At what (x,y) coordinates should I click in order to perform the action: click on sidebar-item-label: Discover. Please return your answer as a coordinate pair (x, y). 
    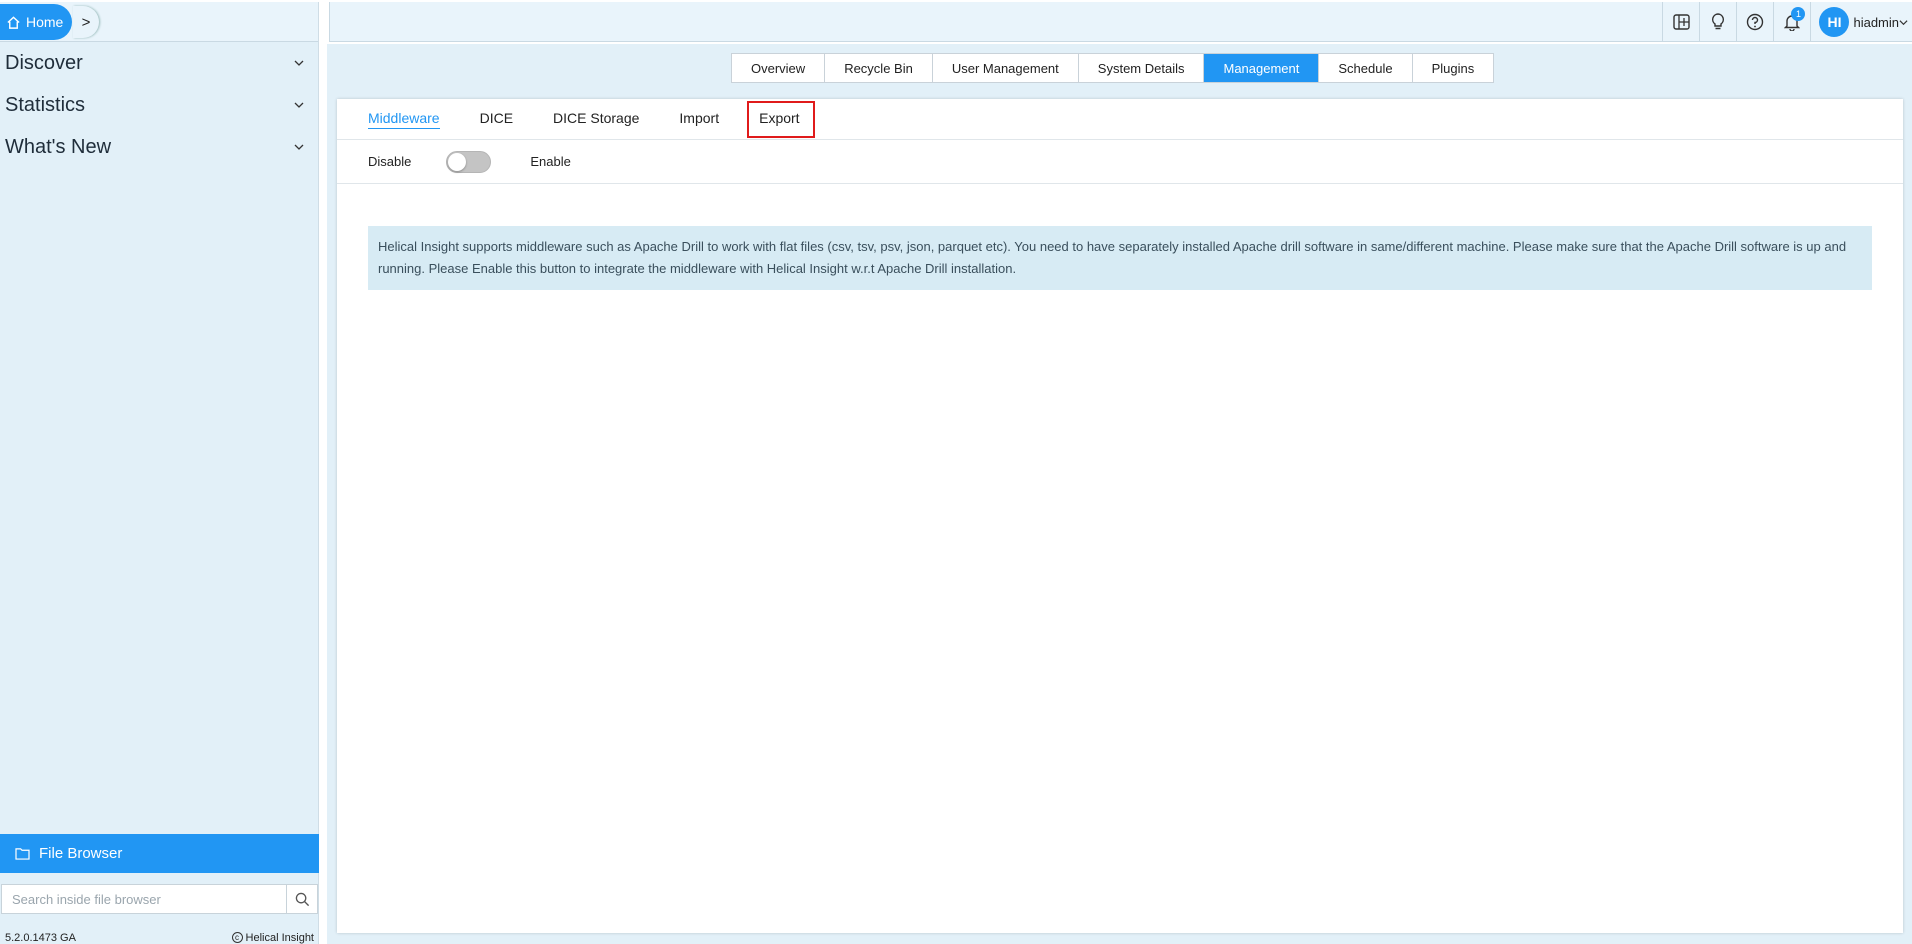
    Looking at the image, I should click on (44, 62).